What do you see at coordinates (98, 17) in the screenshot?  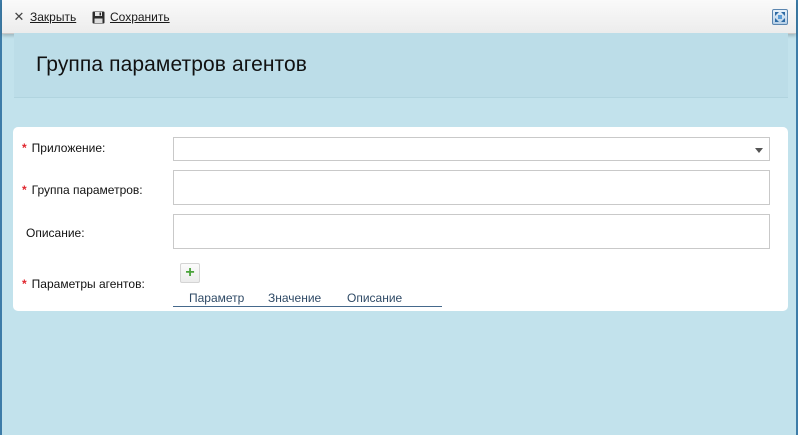 I see `floppy-disk-icon` at bounding box center [98, 17].